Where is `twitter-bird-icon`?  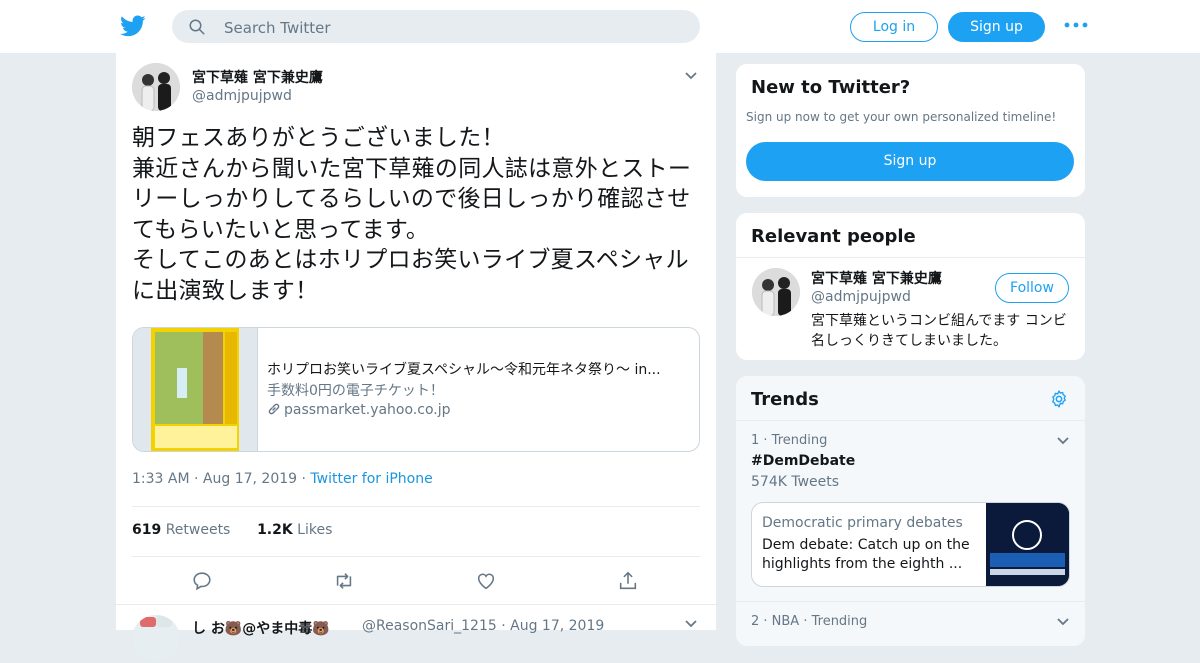
twitter-bird-icon is located at coordinates (133, 26).